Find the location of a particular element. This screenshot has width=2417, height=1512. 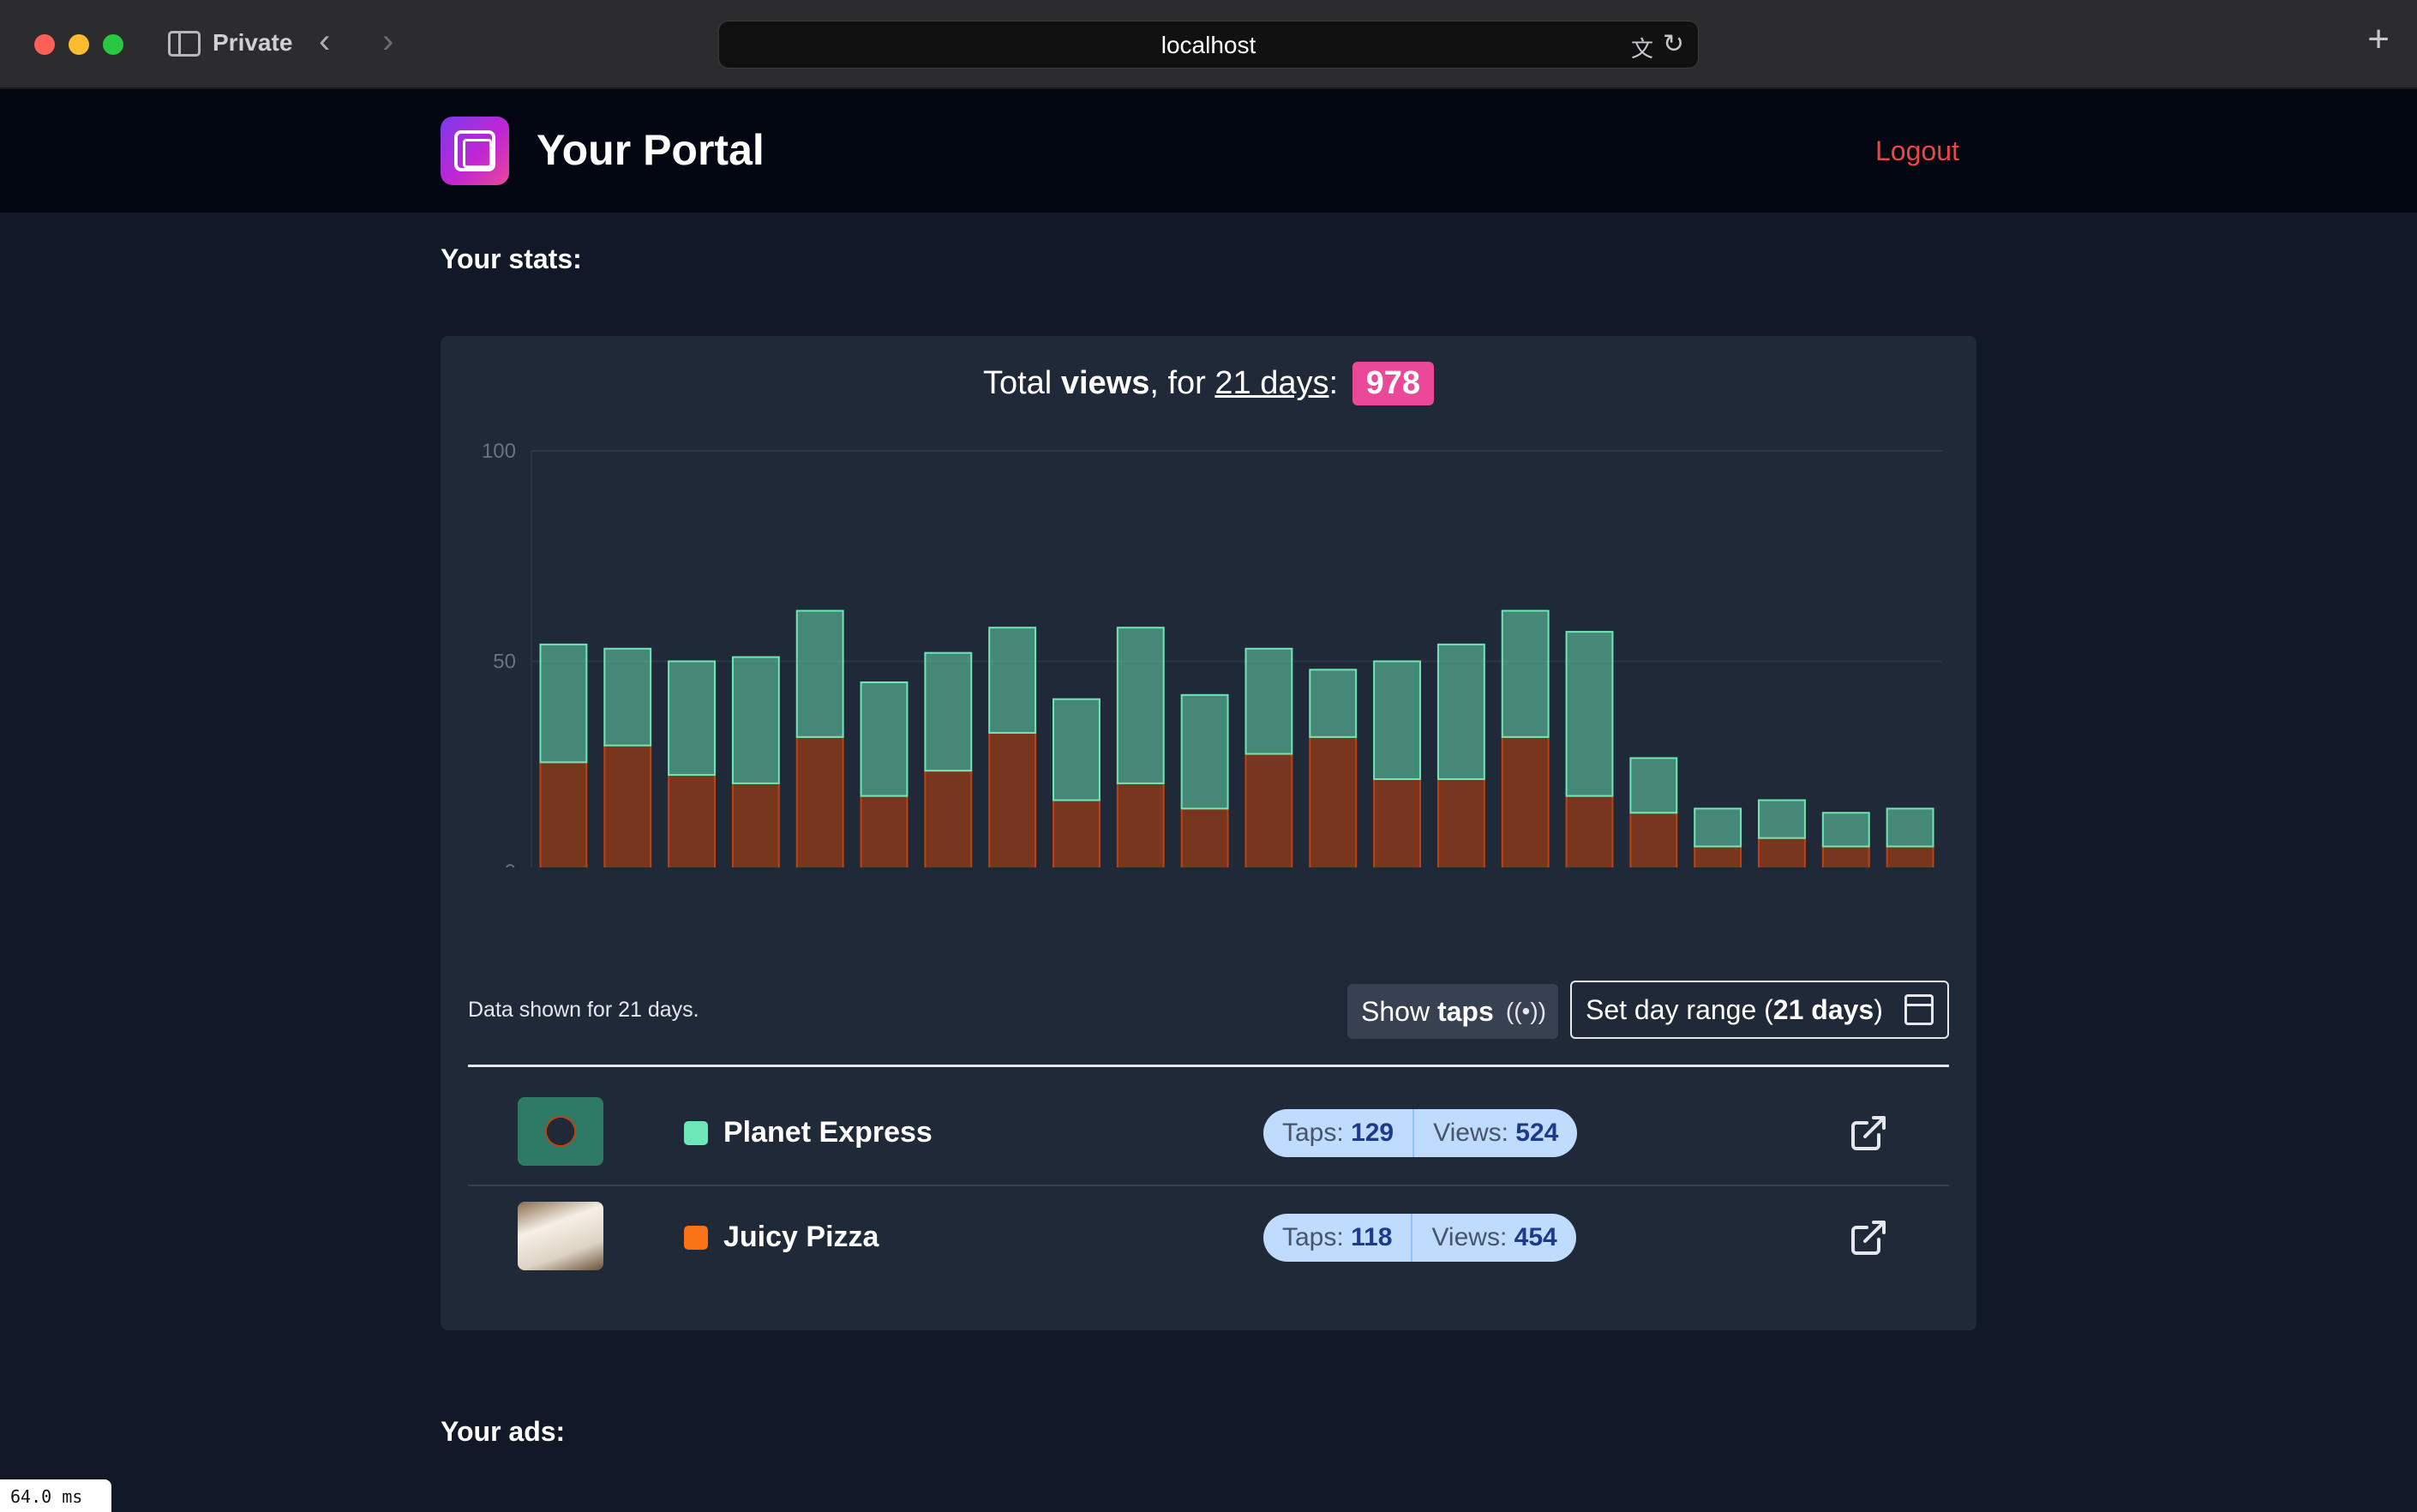

ad-name: Planet Express is located at coordinates (828, 1132).